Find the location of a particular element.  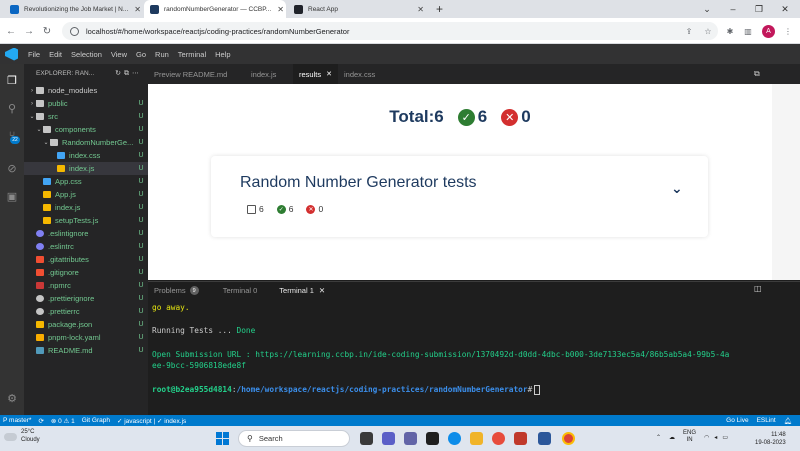

tree-item: .prettierrc U is located at coordinates (86, 311).